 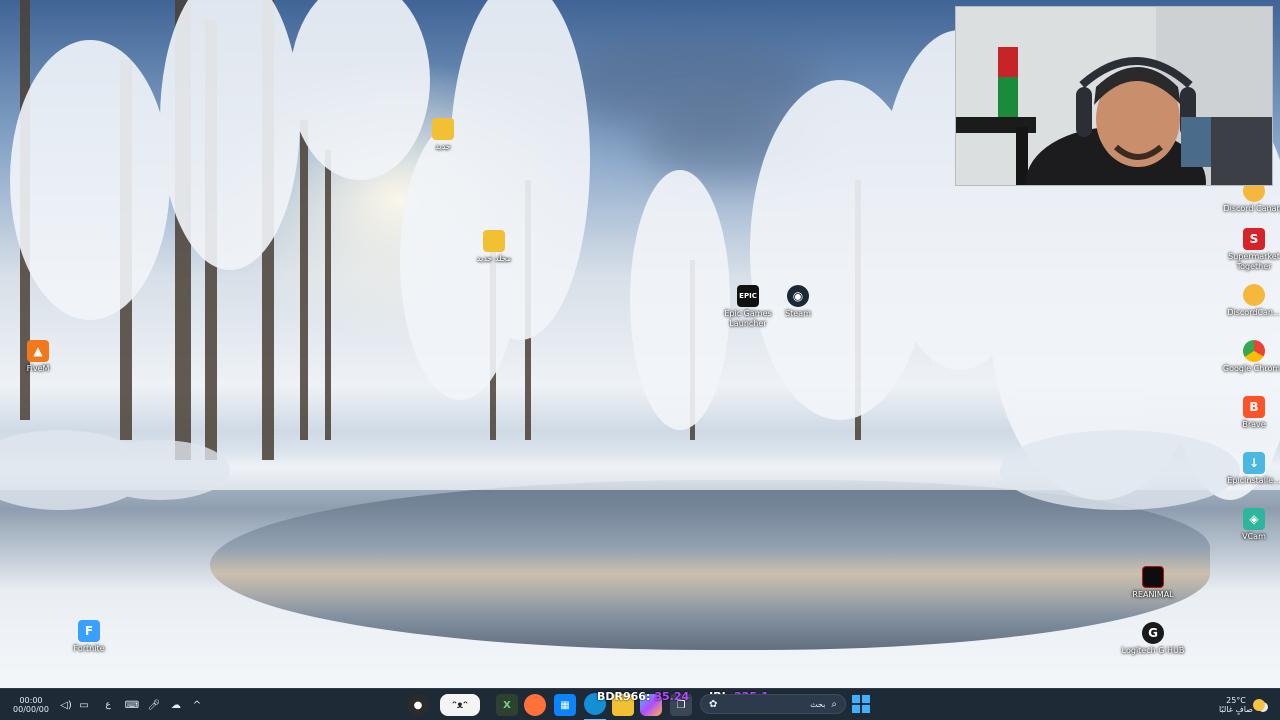 I want to click on input-language: ع, so click(x=108, y=704).